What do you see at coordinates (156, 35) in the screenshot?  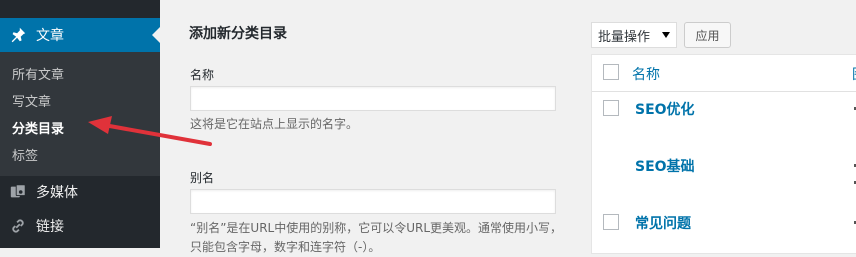 I see `active-indicator` at bounding box center [156, 35].